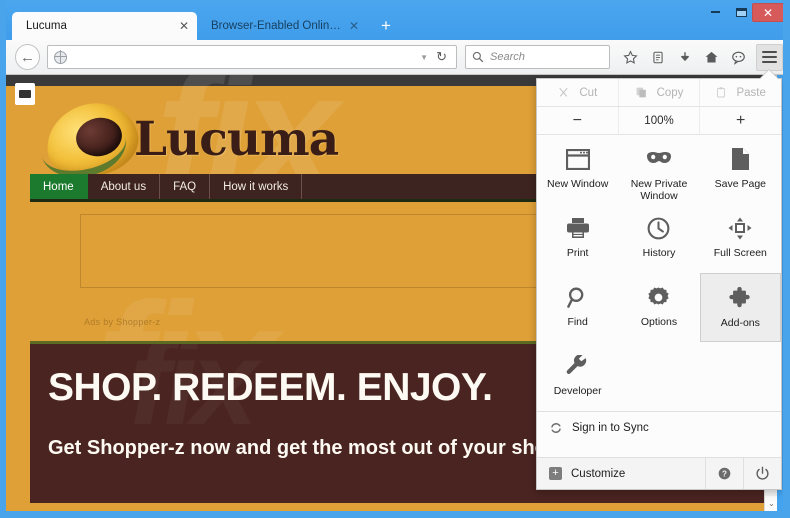  Describe the element at coordinates (60, 57) in the screenshot. I see `globe-icon` at that location.